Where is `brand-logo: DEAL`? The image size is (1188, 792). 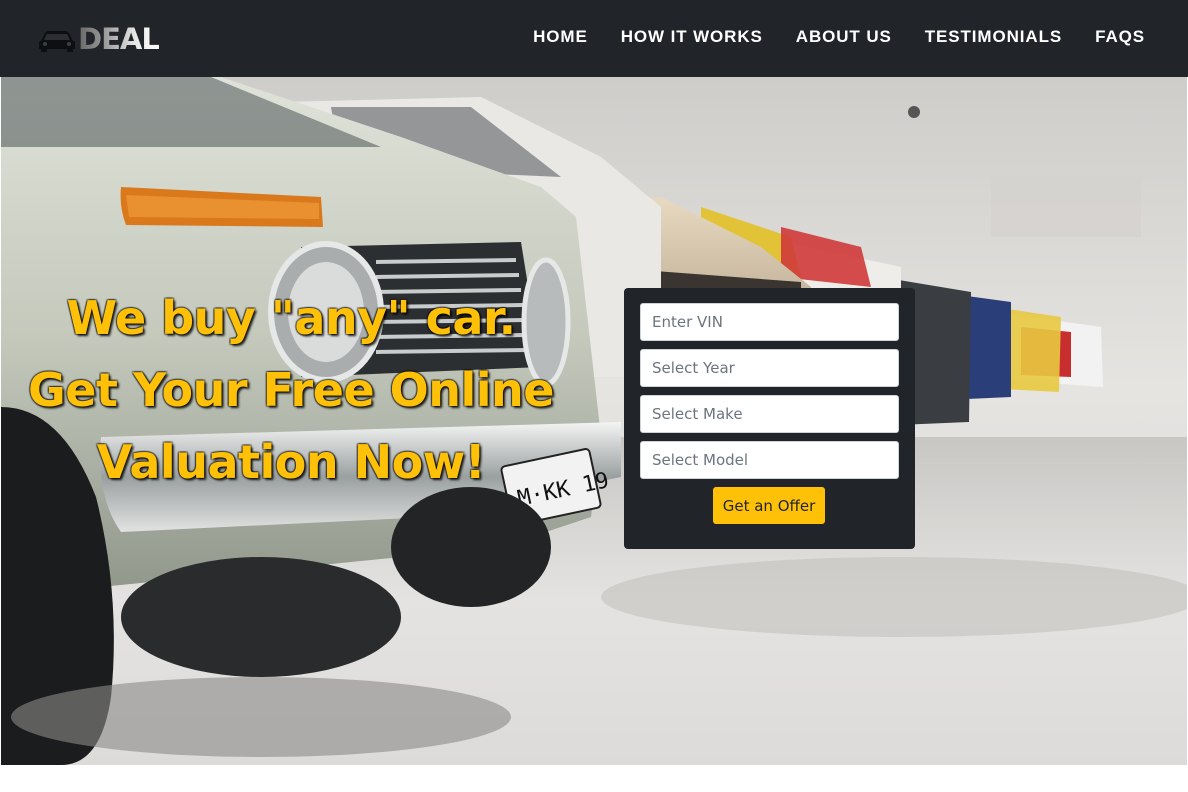
brand-logo: DEAL is located at coordinates (99, 39).